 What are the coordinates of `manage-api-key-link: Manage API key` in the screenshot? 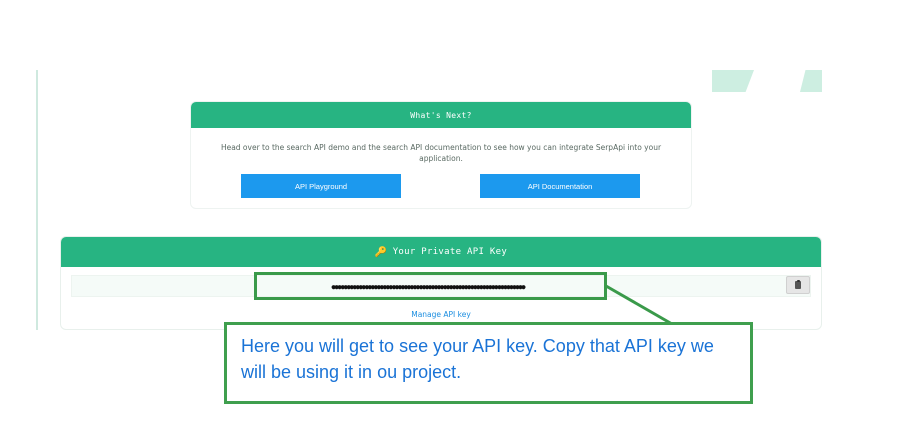 It's located at (441, 314).